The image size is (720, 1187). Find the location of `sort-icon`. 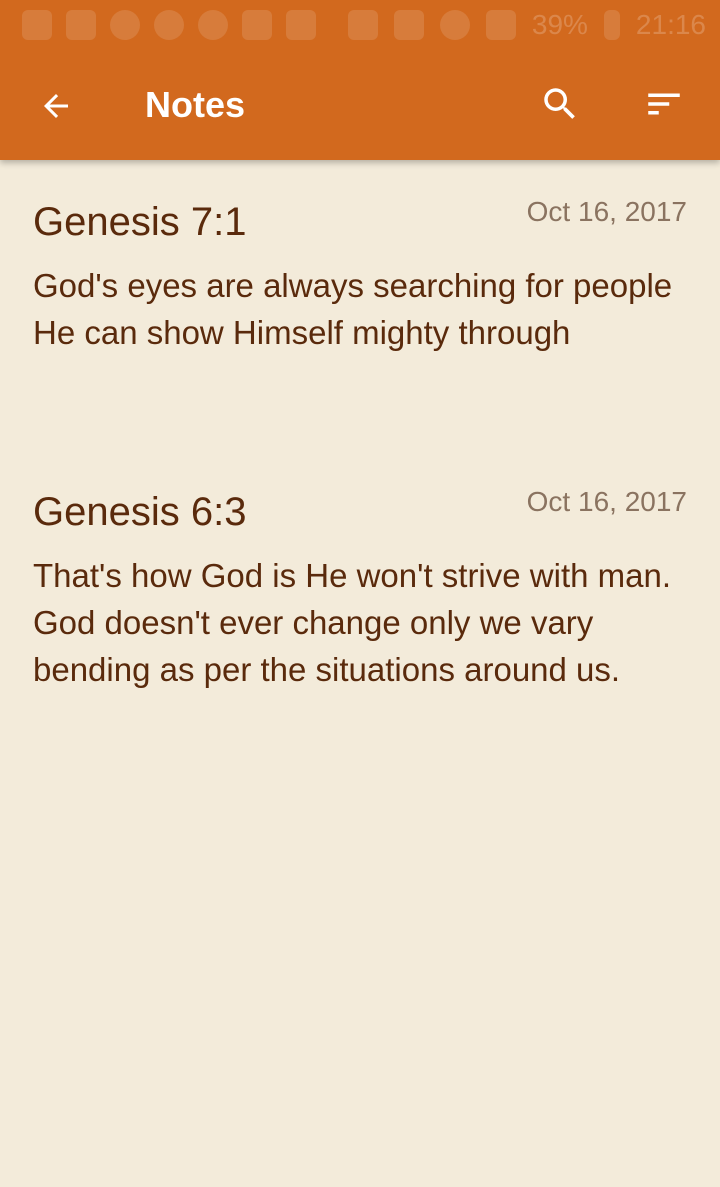

sort-icon is located at coordinates (664, 104).